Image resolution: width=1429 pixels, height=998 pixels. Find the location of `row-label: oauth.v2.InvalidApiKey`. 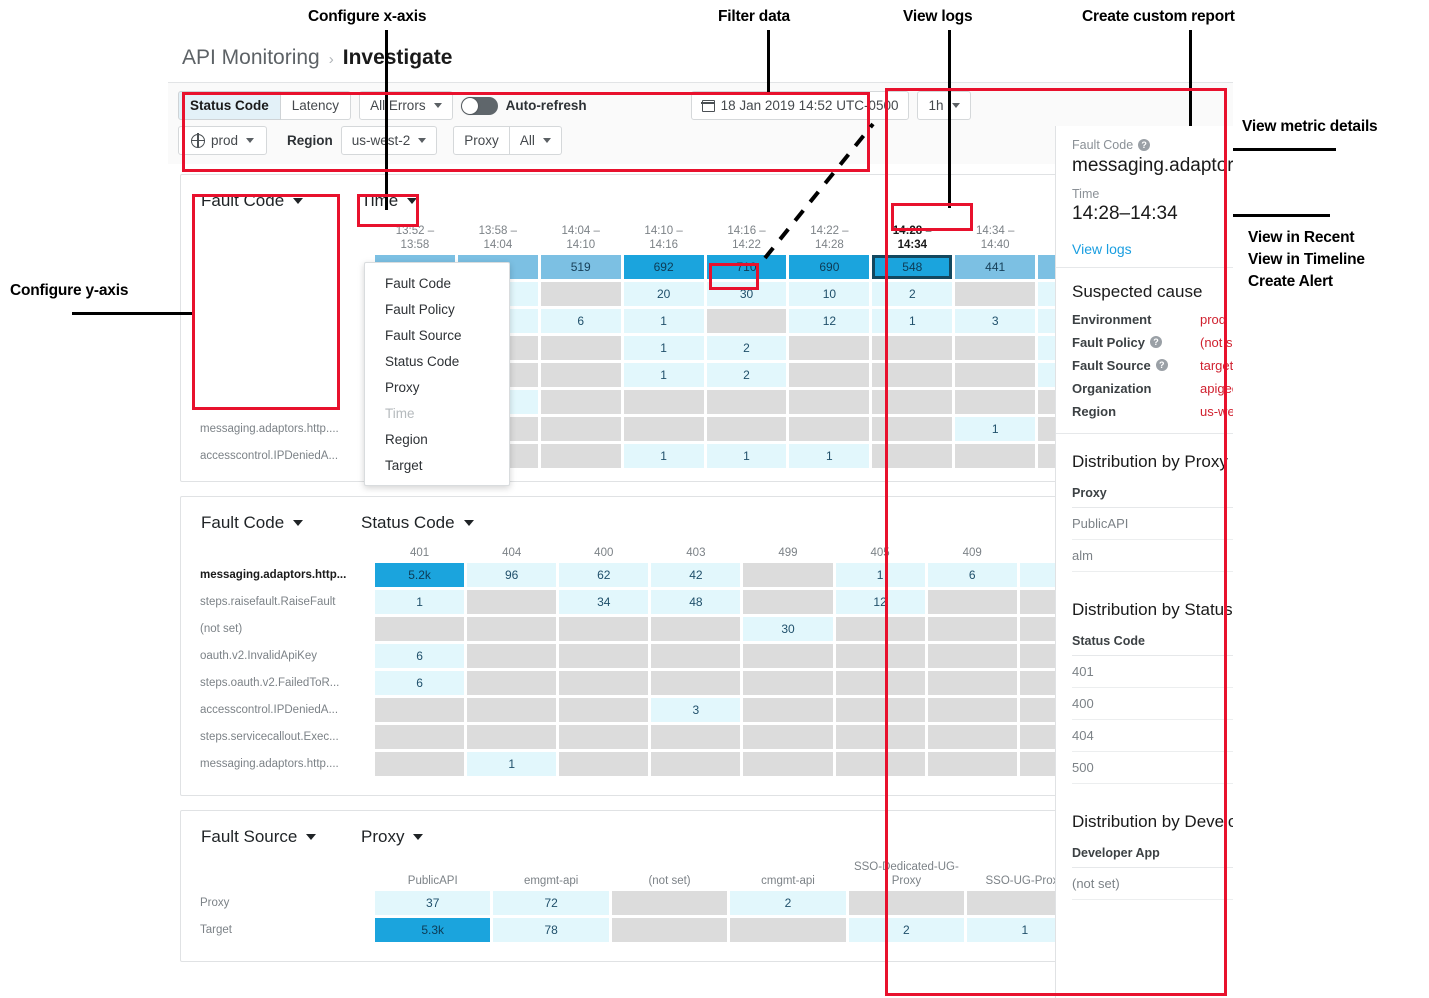

row-label: oauth.v2.InvalidApiKey is located at coordinates (286, 656).